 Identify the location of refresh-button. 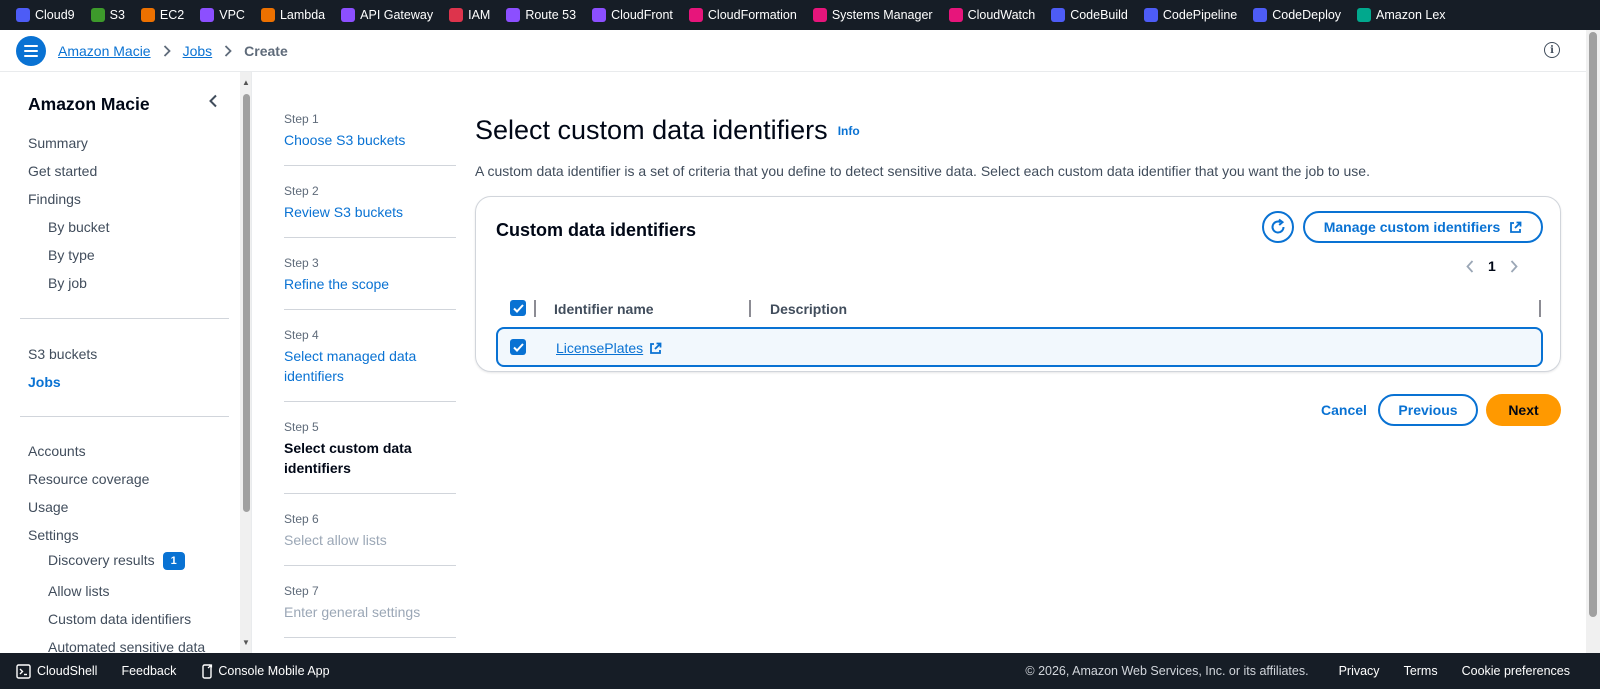
(1278, 227).